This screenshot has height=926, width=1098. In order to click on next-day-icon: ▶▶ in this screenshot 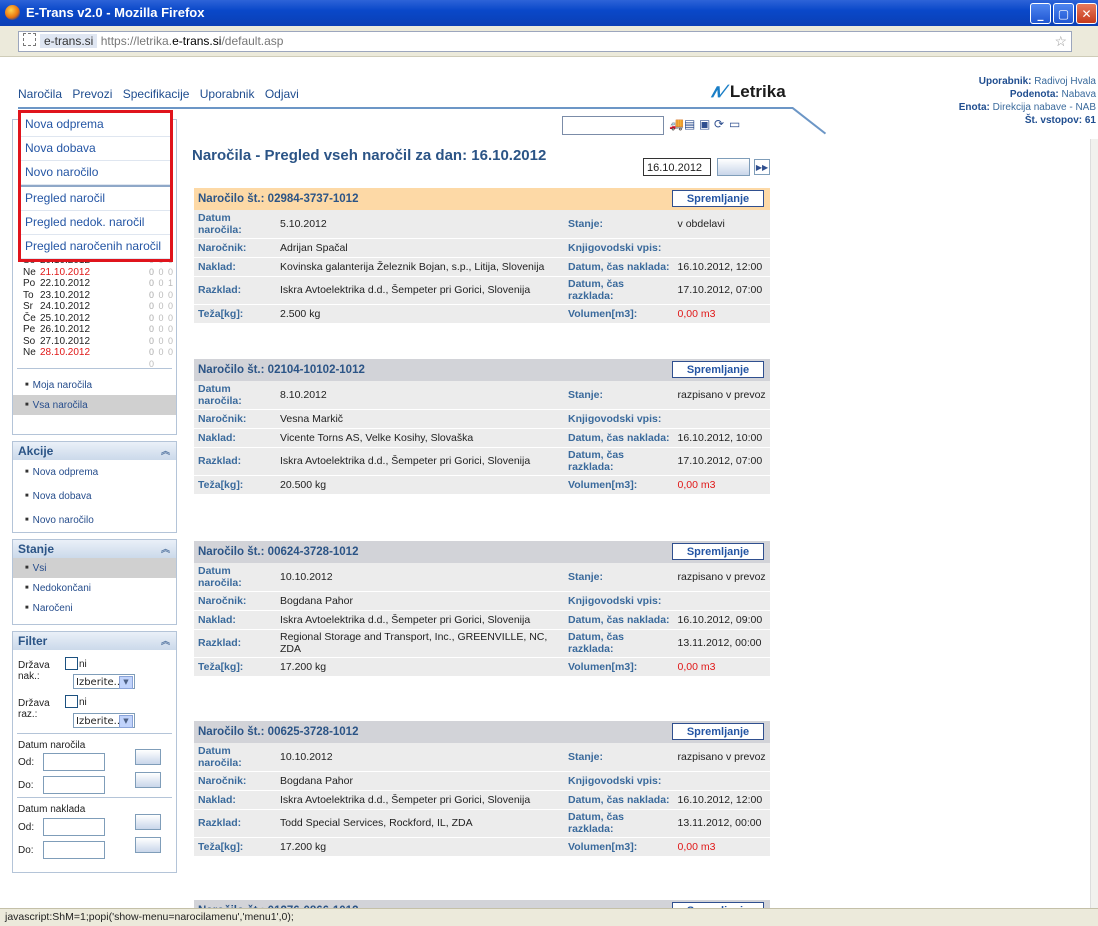, I will do `click(762, 167)`.